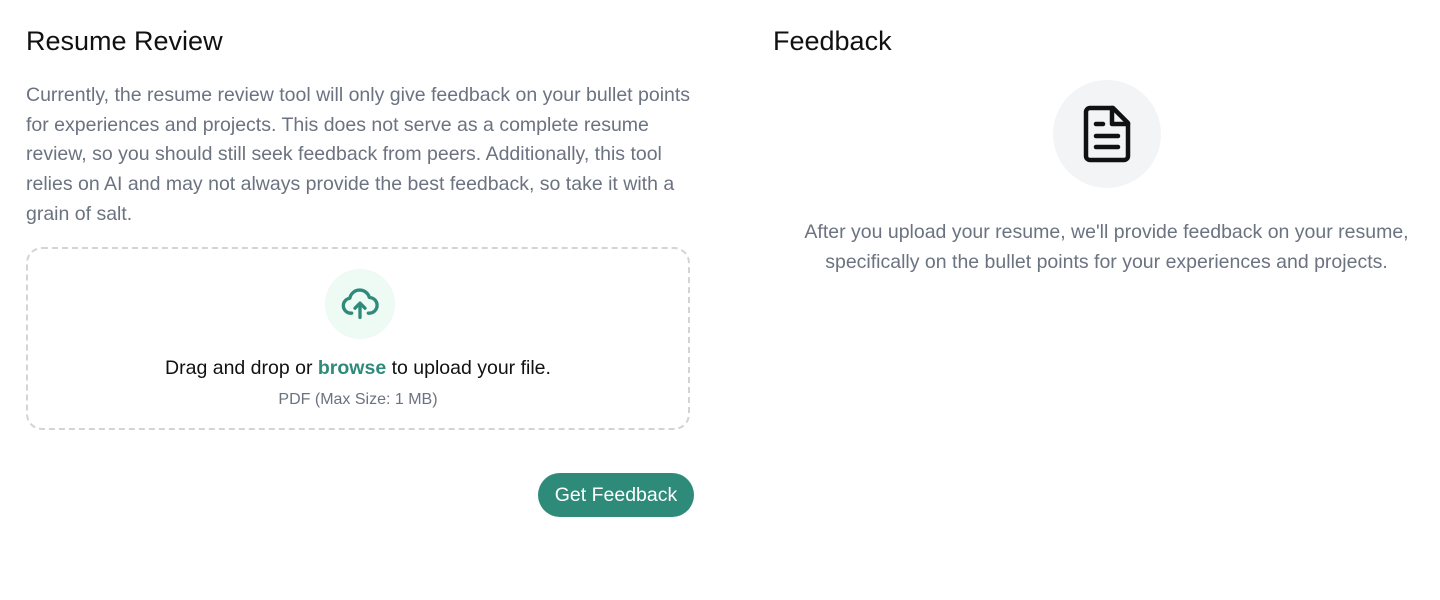 The image size is (1440, 600). What do you see at coordinates (358, 399) in the screenshot?
I see `file-type-hint: PDF (Max Size: 1 MB)` at bounding box center [358, 399].